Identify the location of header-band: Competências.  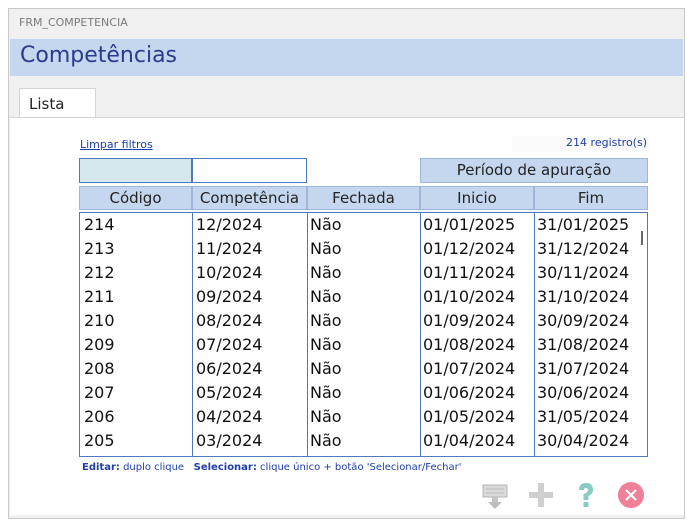
(346, 57).